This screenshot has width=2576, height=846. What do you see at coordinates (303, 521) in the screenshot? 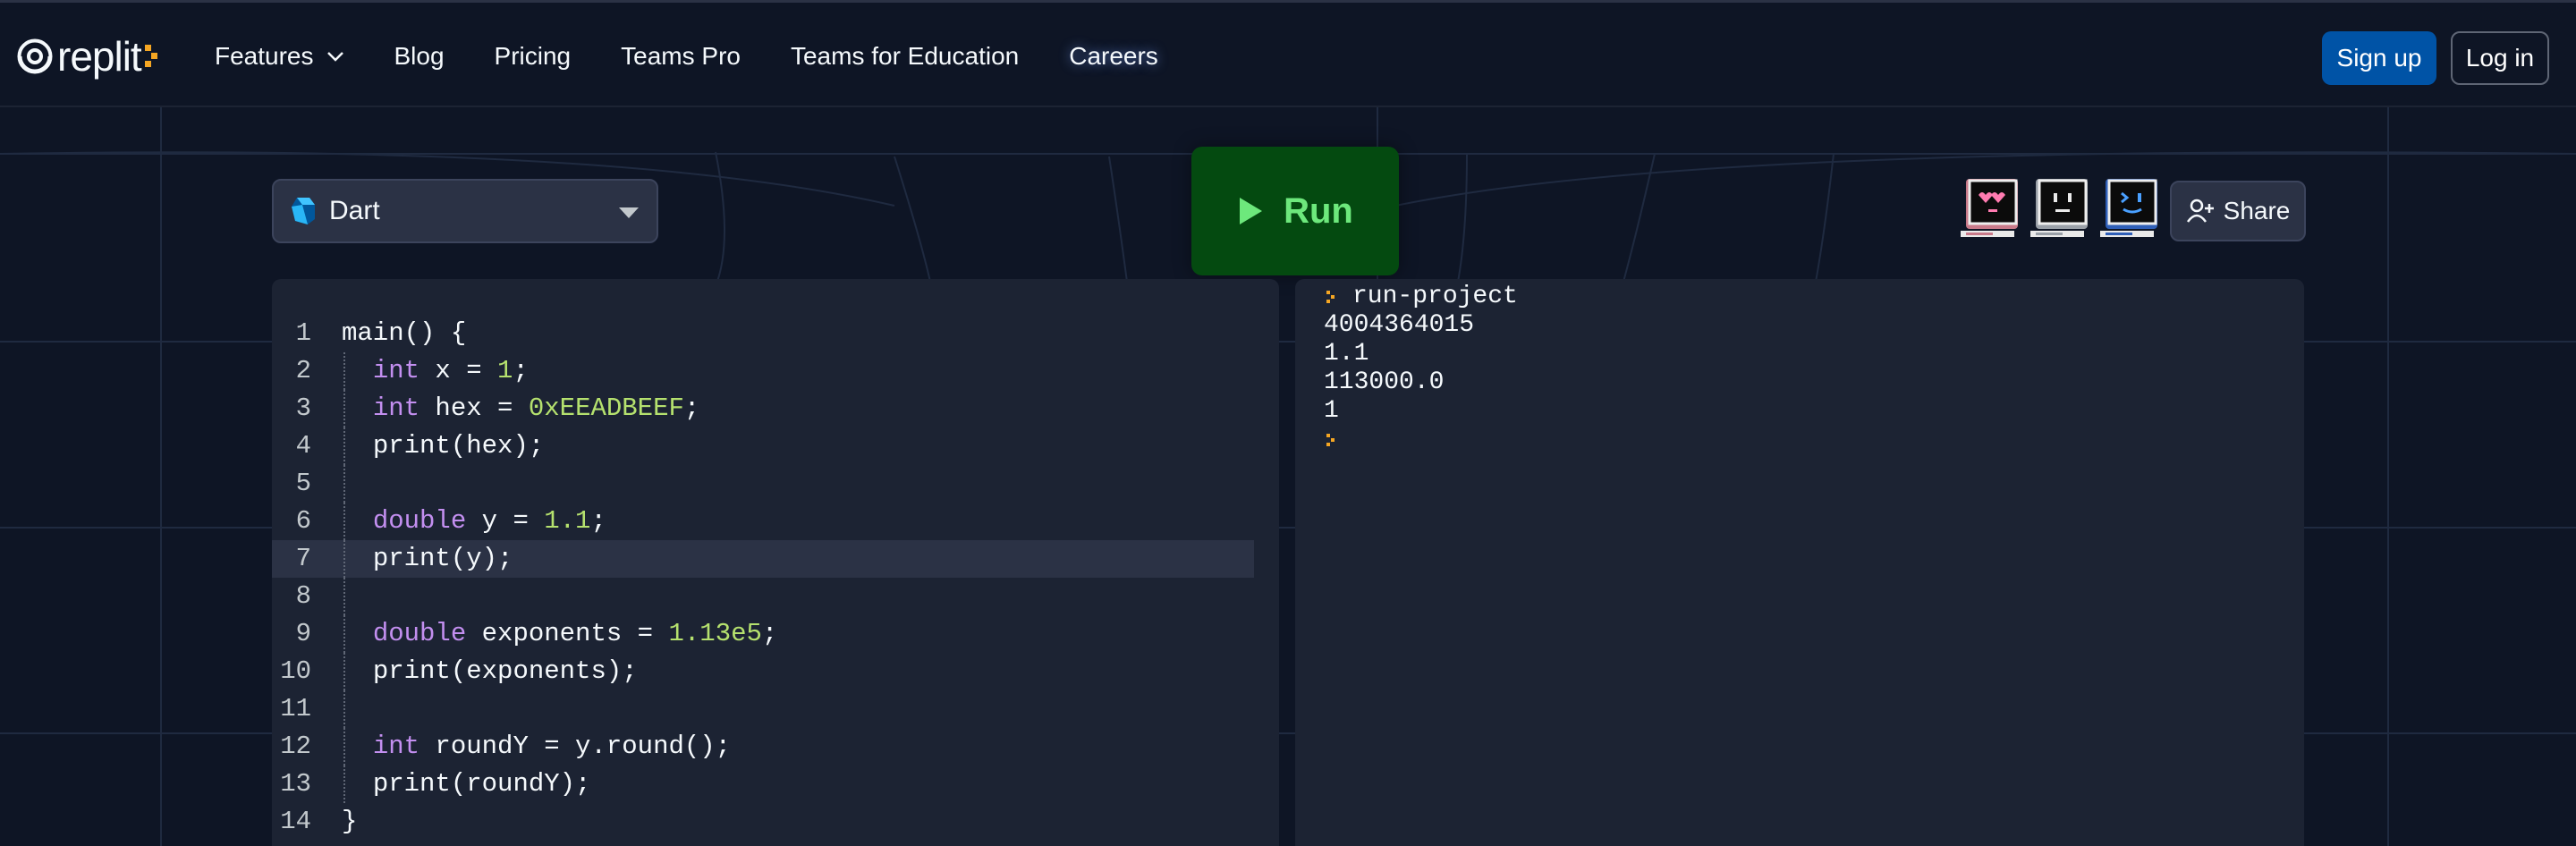
I see `line-number: 6` at bounding box center [303, 521].